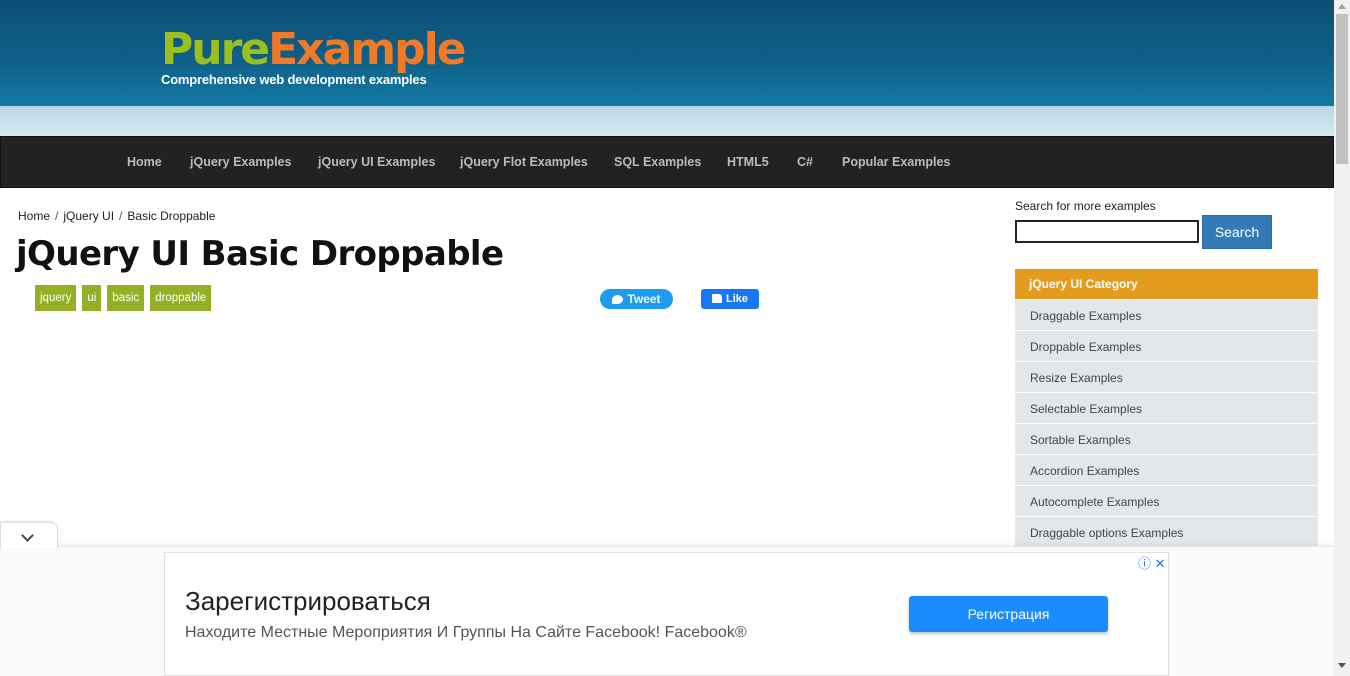  I want to click on tag-basic: basic, so click(126, 298).